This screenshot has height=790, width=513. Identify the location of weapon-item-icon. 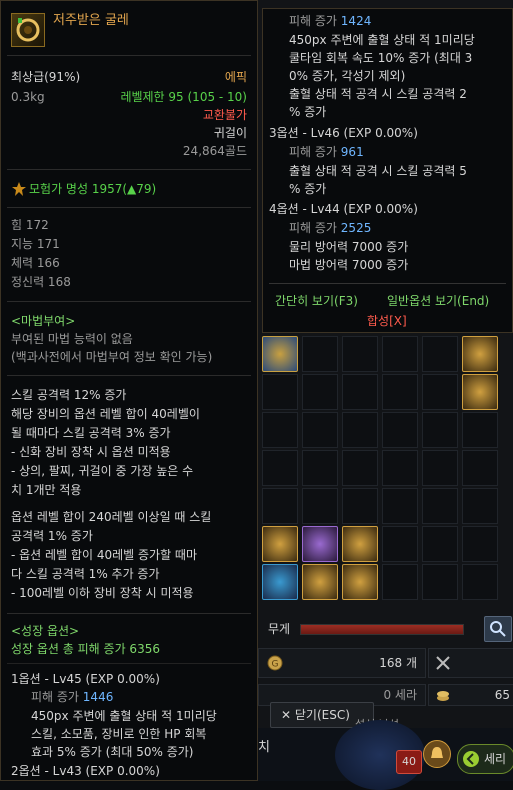
(480, 392).